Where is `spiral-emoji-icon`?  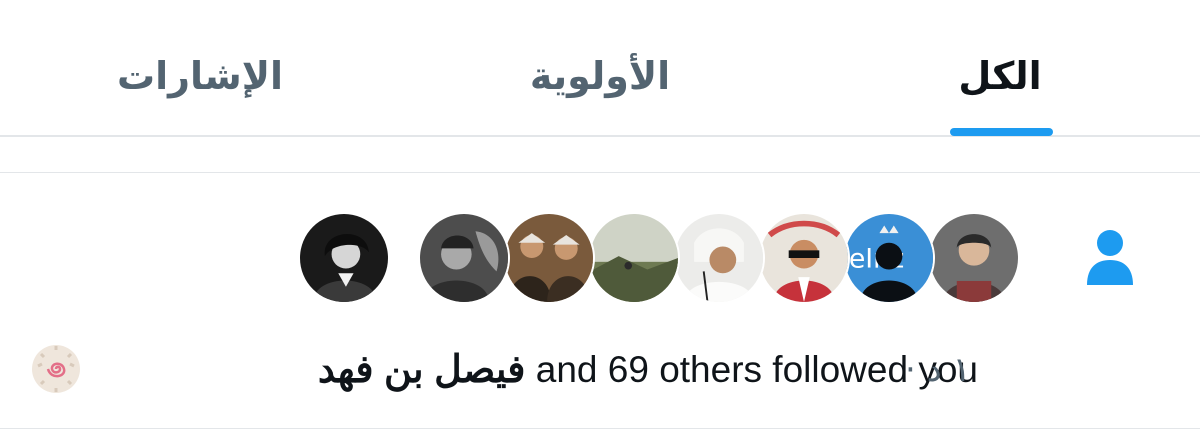 spiral-emoji-icon is located at coordinates (56, 369).